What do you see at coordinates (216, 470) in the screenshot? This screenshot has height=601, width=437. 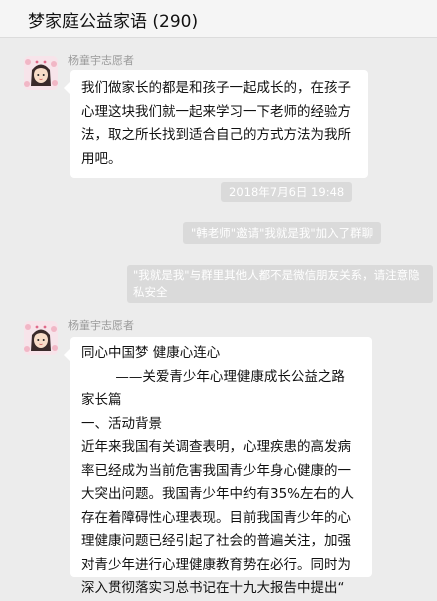 I see `message-line: 率已经成为当前危害我国青少年身心健康的一` at bounding box center [216, 470].